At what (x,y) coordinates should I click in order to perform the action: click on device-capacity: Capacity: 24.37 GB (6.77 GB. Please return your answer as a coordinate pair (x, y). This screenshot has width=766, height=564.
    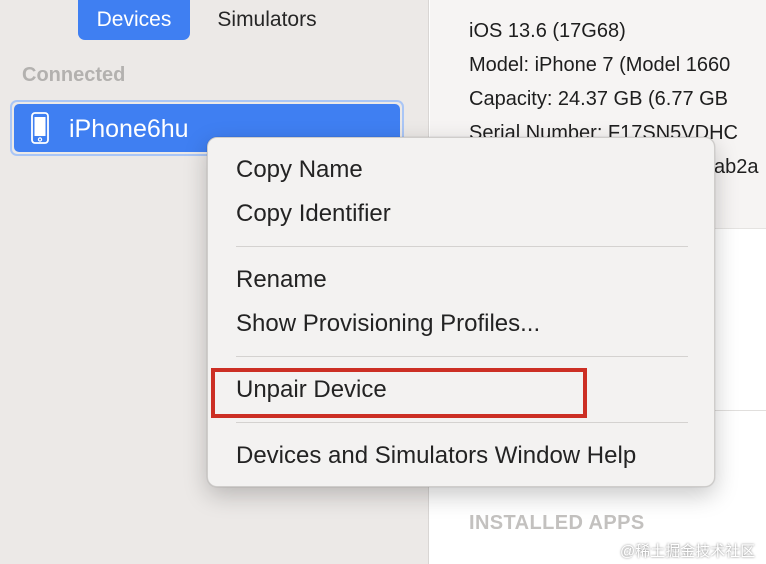
    Looking at the image, I should click on (599, 99).